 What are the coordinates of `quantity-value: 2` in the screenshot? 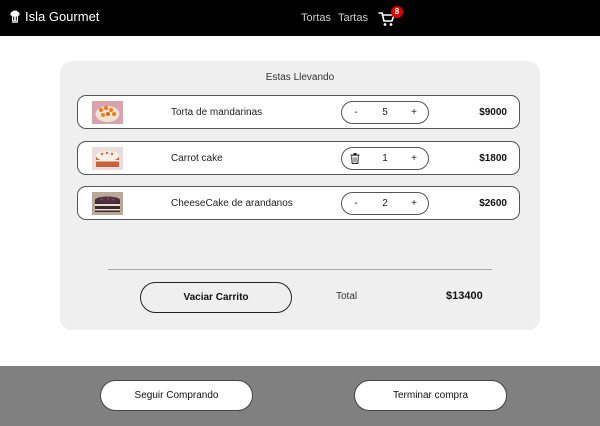 It's located at (385, 203).